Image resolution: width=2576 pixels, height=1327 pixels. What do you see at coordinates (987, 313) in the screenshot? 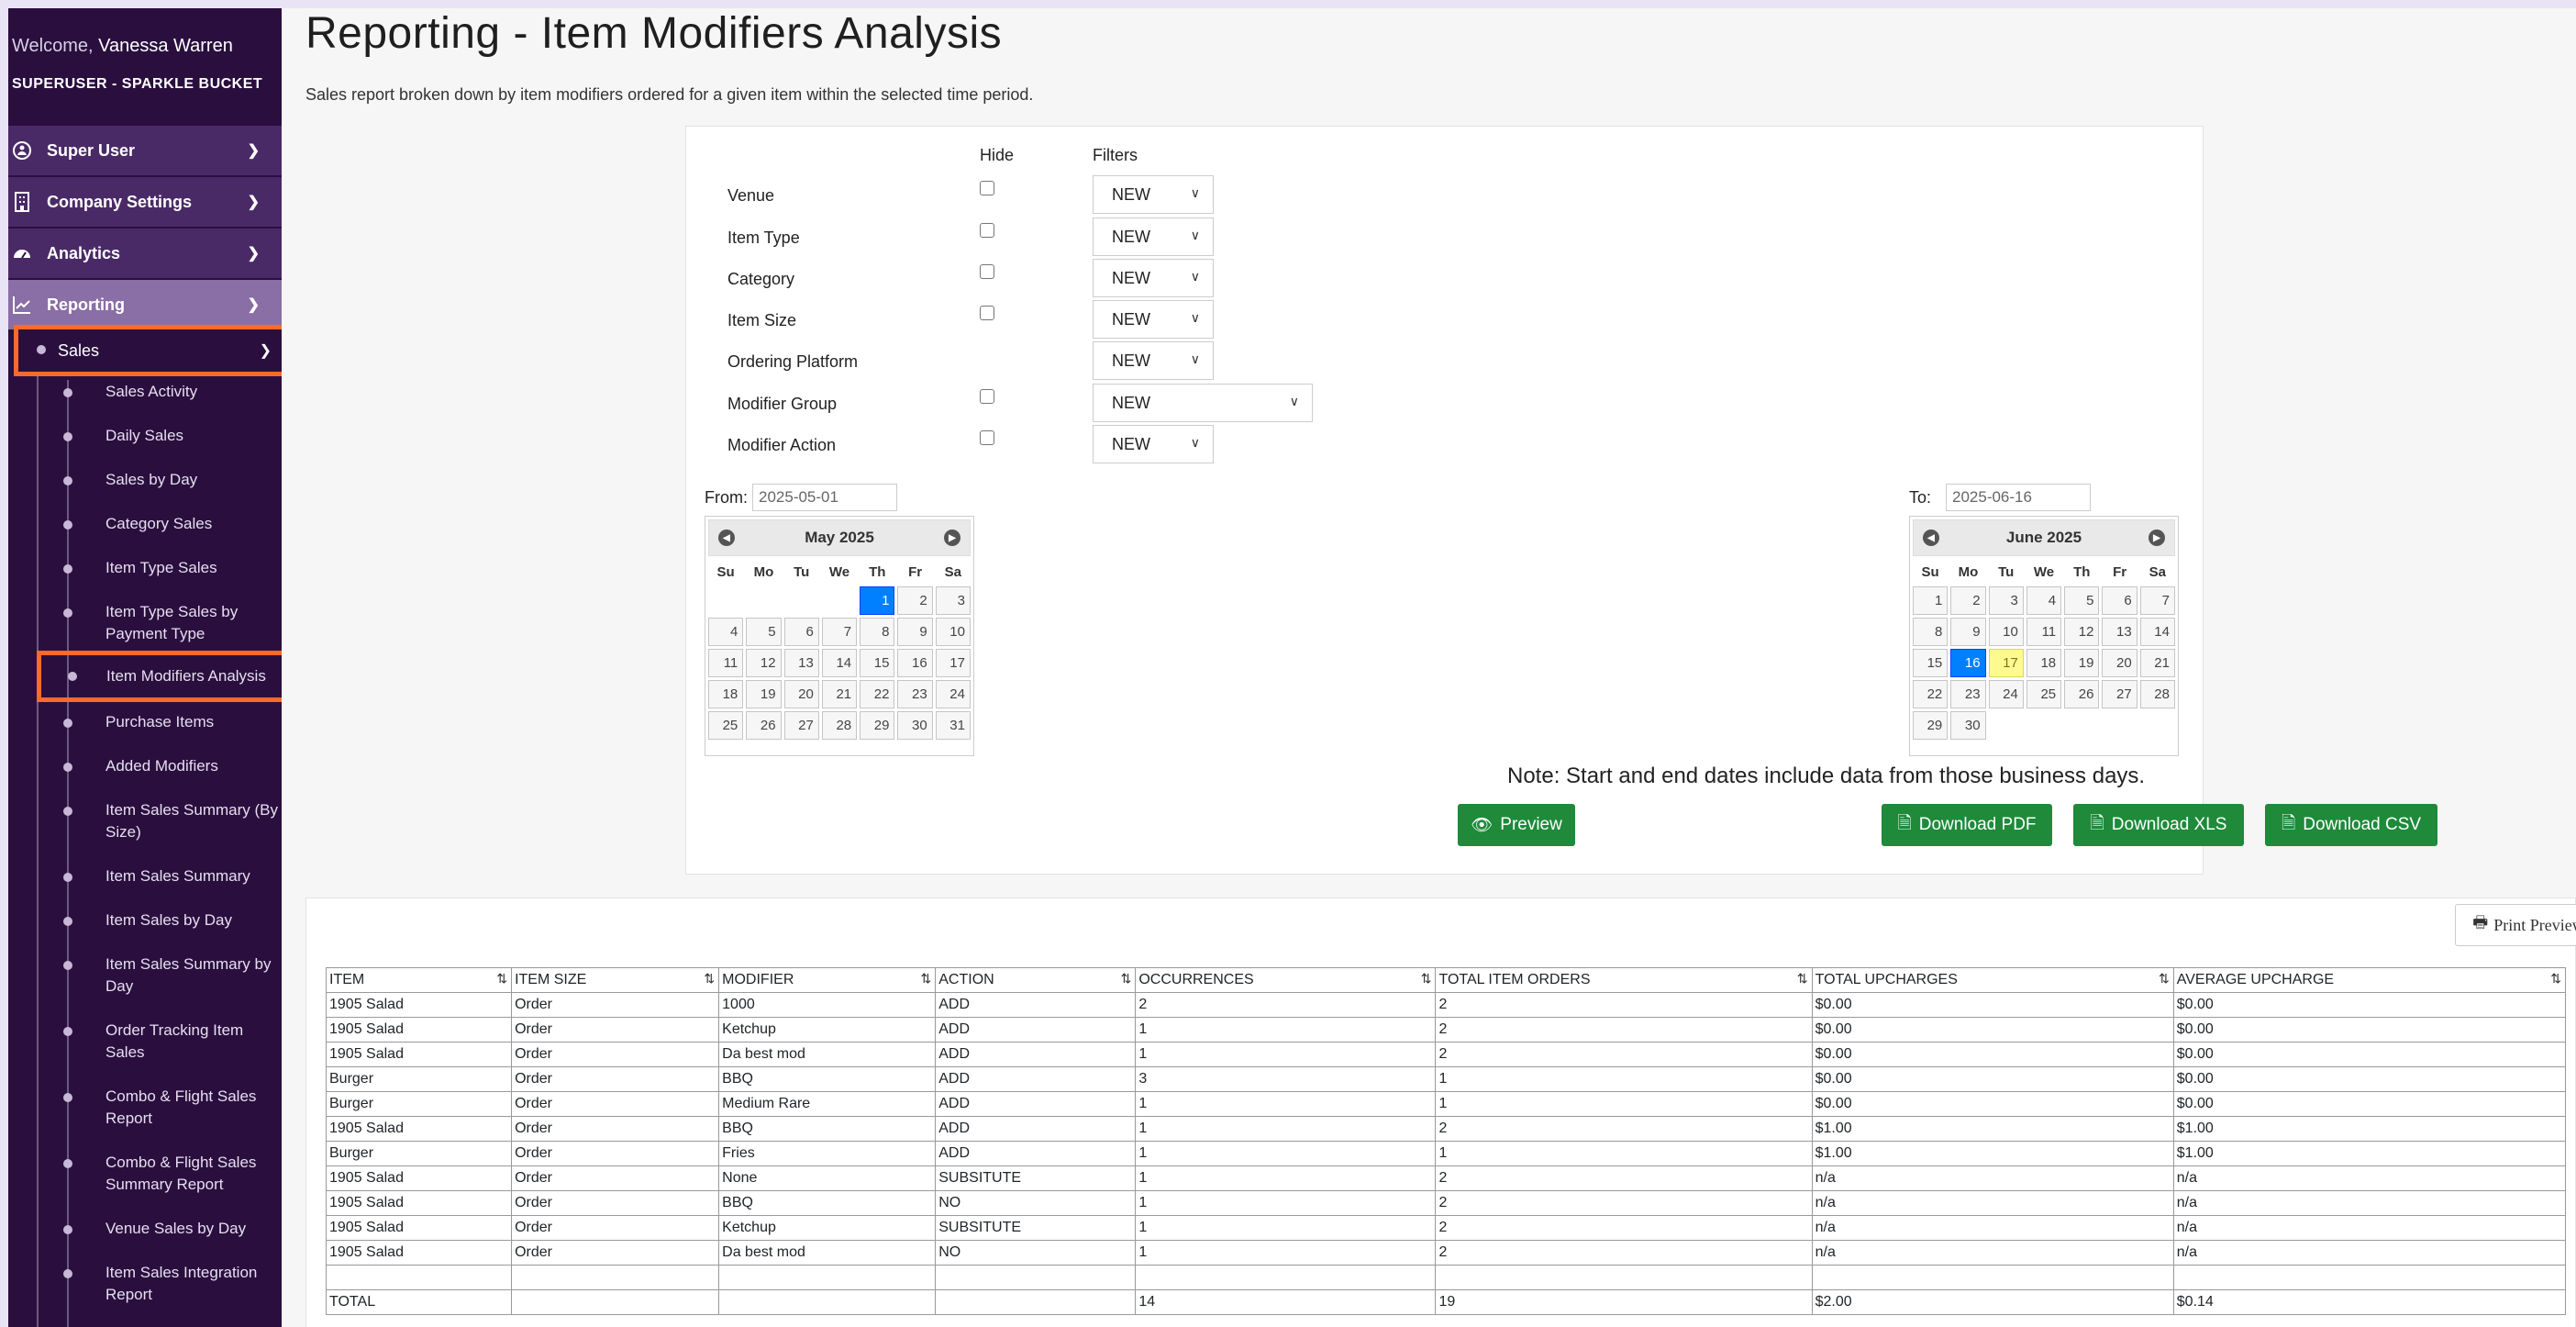
I see `item-size-hide-checkbox` at bounding box center [987, 313].